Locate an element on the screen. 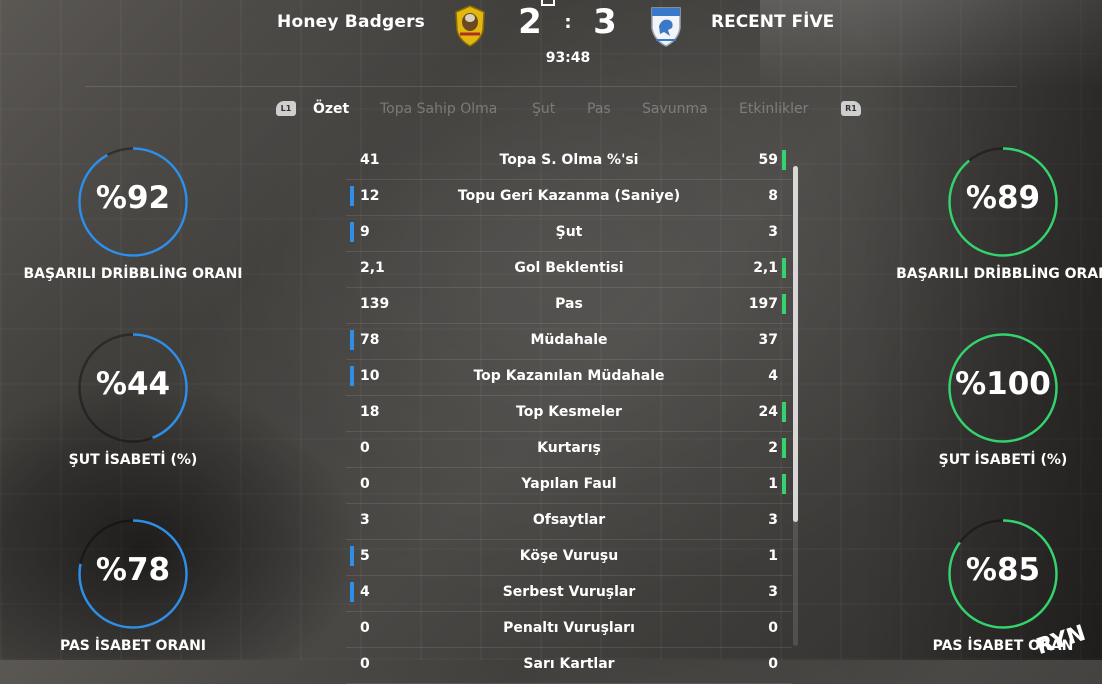 Image resolution: width=1102 pixels, height=684 pixels. stat-name: Pas is located at coordinates (569, 304).